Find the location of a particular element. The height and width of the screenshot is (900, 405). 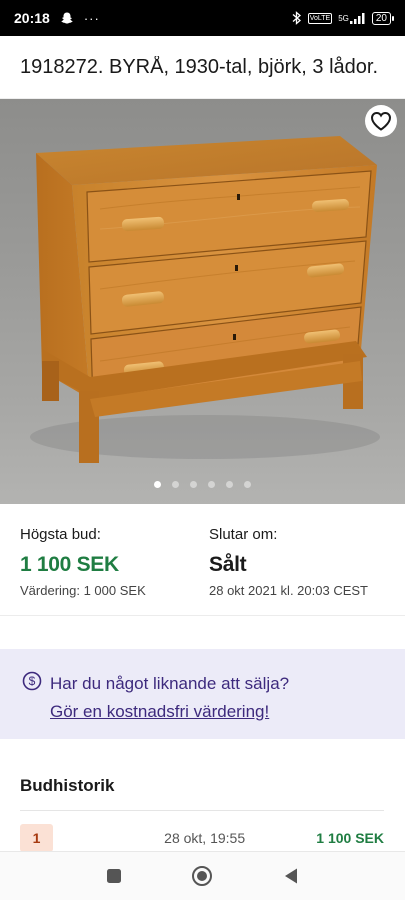

ends-date: 28 okt 2021 kl. 20:03 CEST is located at coordinates (288, 590).